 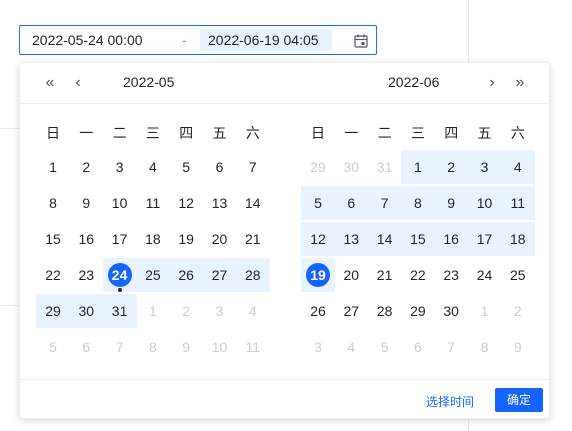 What do you see at coordinates (520, 83) in the screenshot?
I see `next-year-button: »` at bounding box center [520, 83].